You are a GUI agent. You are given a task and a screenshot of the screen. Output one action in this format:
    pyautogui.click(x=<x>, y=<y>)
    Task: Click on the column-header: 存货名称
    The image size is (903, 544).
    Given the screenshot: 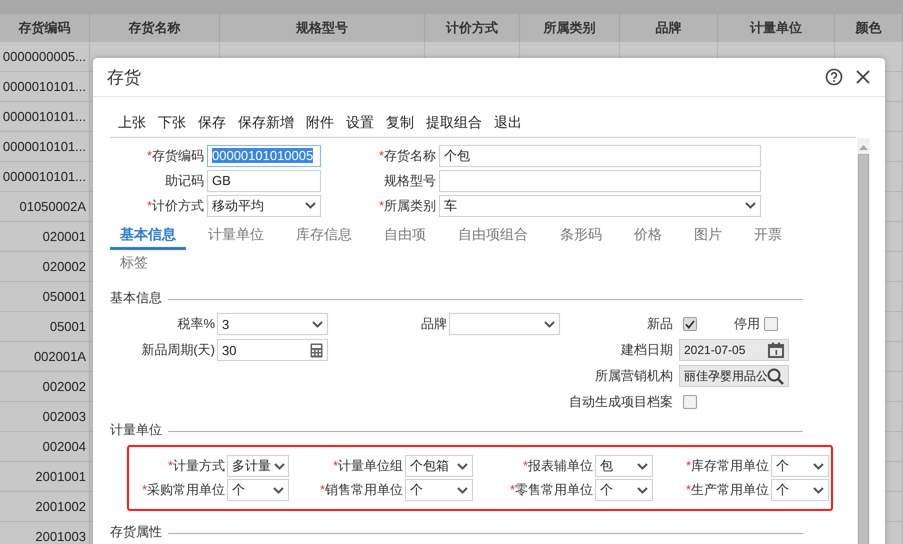 What is the action you would take?
    pyautogui.click(x=155, y=27)
    